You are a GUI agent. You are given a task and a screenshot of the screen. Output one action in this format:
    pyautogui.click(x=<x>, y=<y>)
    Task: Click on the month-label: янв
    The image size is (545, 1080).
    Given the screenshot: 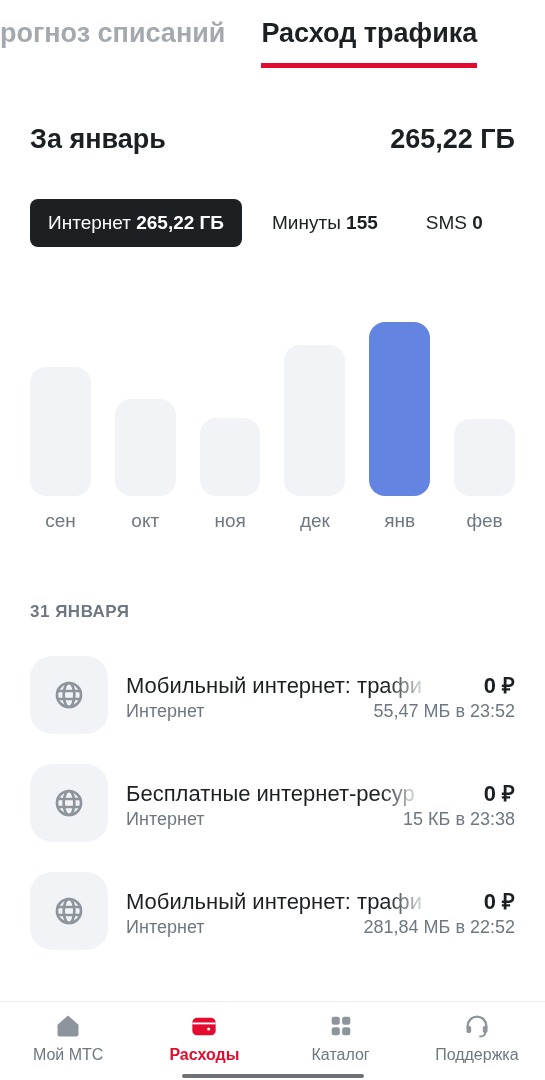 What is the action you would take?
    pyautogui.click(x=400, y=521)
    